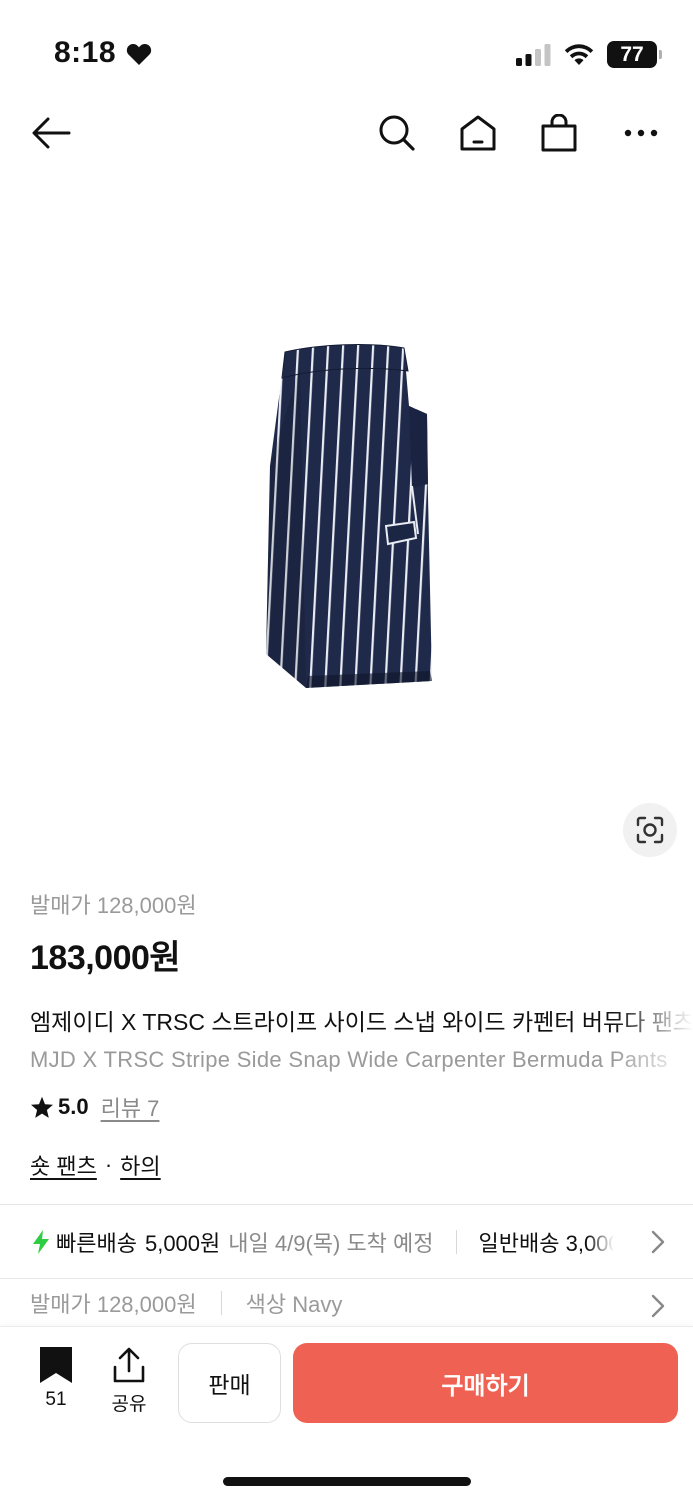 The height and width of the screenshot is (1500, 693). What do you see at coordinates (229, 1383) in the screenshot?
I see `sell-button: 판매` at bounding box center [229, 1383].